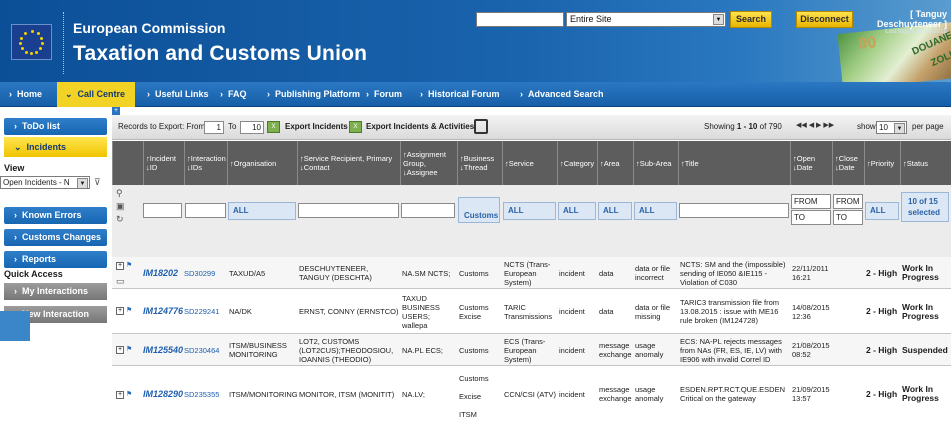 The image size is (951, 426). I want to click on incident-id-link: IM18202, so click(163, 273).